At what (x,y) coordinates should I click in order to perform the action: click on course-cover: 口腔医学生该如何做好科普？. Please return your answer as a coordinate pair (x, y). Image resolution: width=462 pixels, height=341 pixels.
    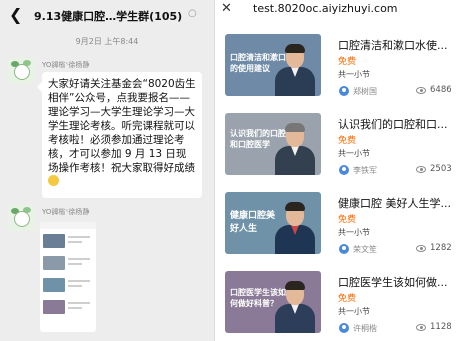
    Looking at the image, I should click on (273, 302).